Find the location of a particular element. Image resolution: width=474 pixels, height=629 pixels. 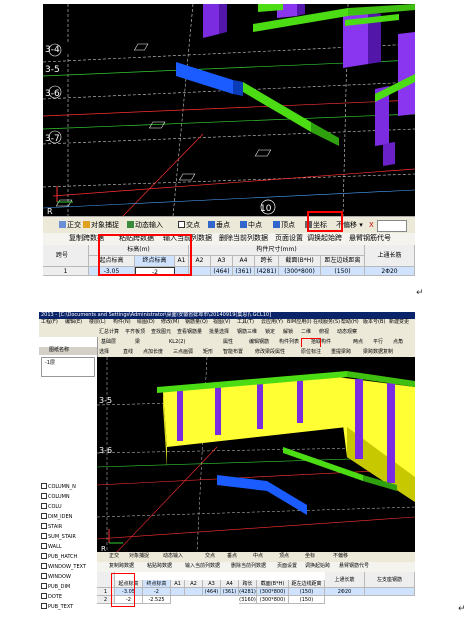

layer-item: DIM_IDEN is located at coordinates (56, 516).